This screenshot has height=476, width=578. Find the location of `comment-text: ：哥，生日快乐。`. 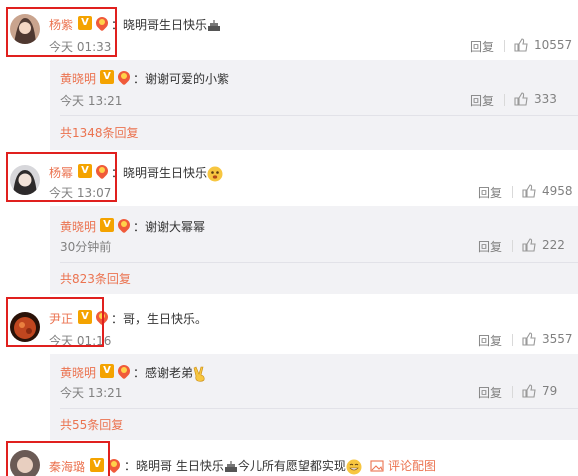

comment-text: ：哥，生日快乐。 is located at coordinates (159, 319).